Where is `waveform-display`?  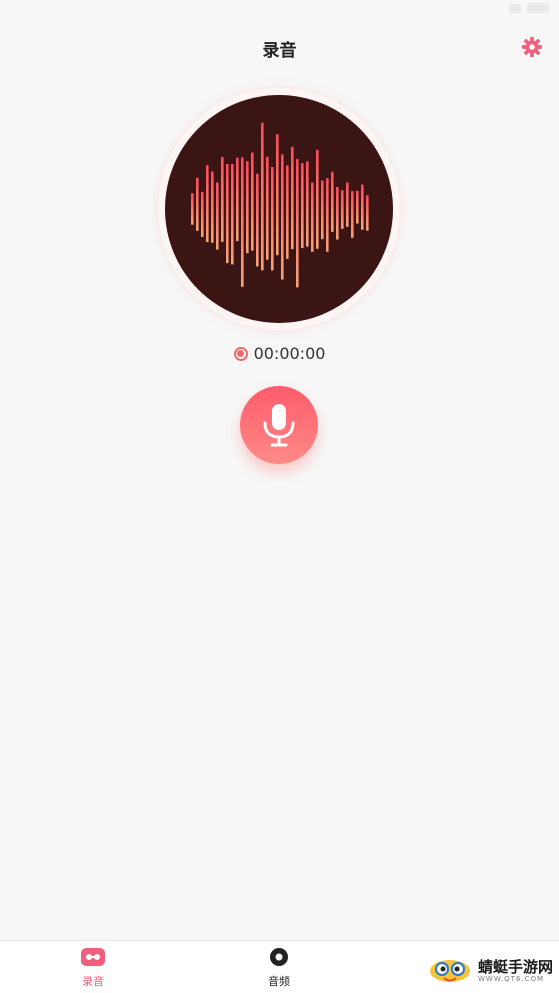 waveform-display is located at coordinates (279, 209).